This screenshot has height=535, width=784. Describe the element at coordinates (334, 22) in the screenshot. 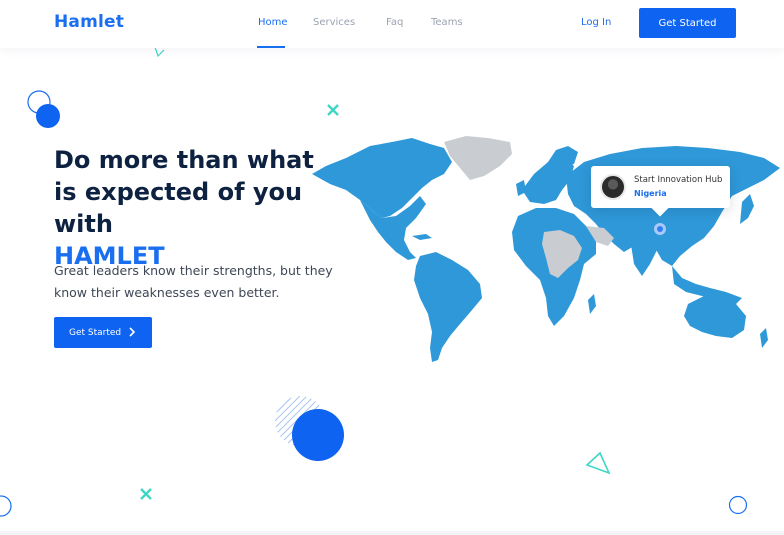

I see `nav-link-services: Services` at that location.